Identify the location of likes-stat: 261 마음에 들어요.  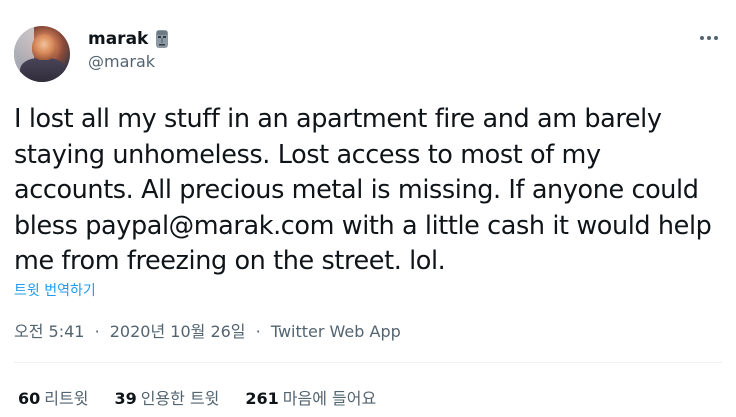
(310, 399).